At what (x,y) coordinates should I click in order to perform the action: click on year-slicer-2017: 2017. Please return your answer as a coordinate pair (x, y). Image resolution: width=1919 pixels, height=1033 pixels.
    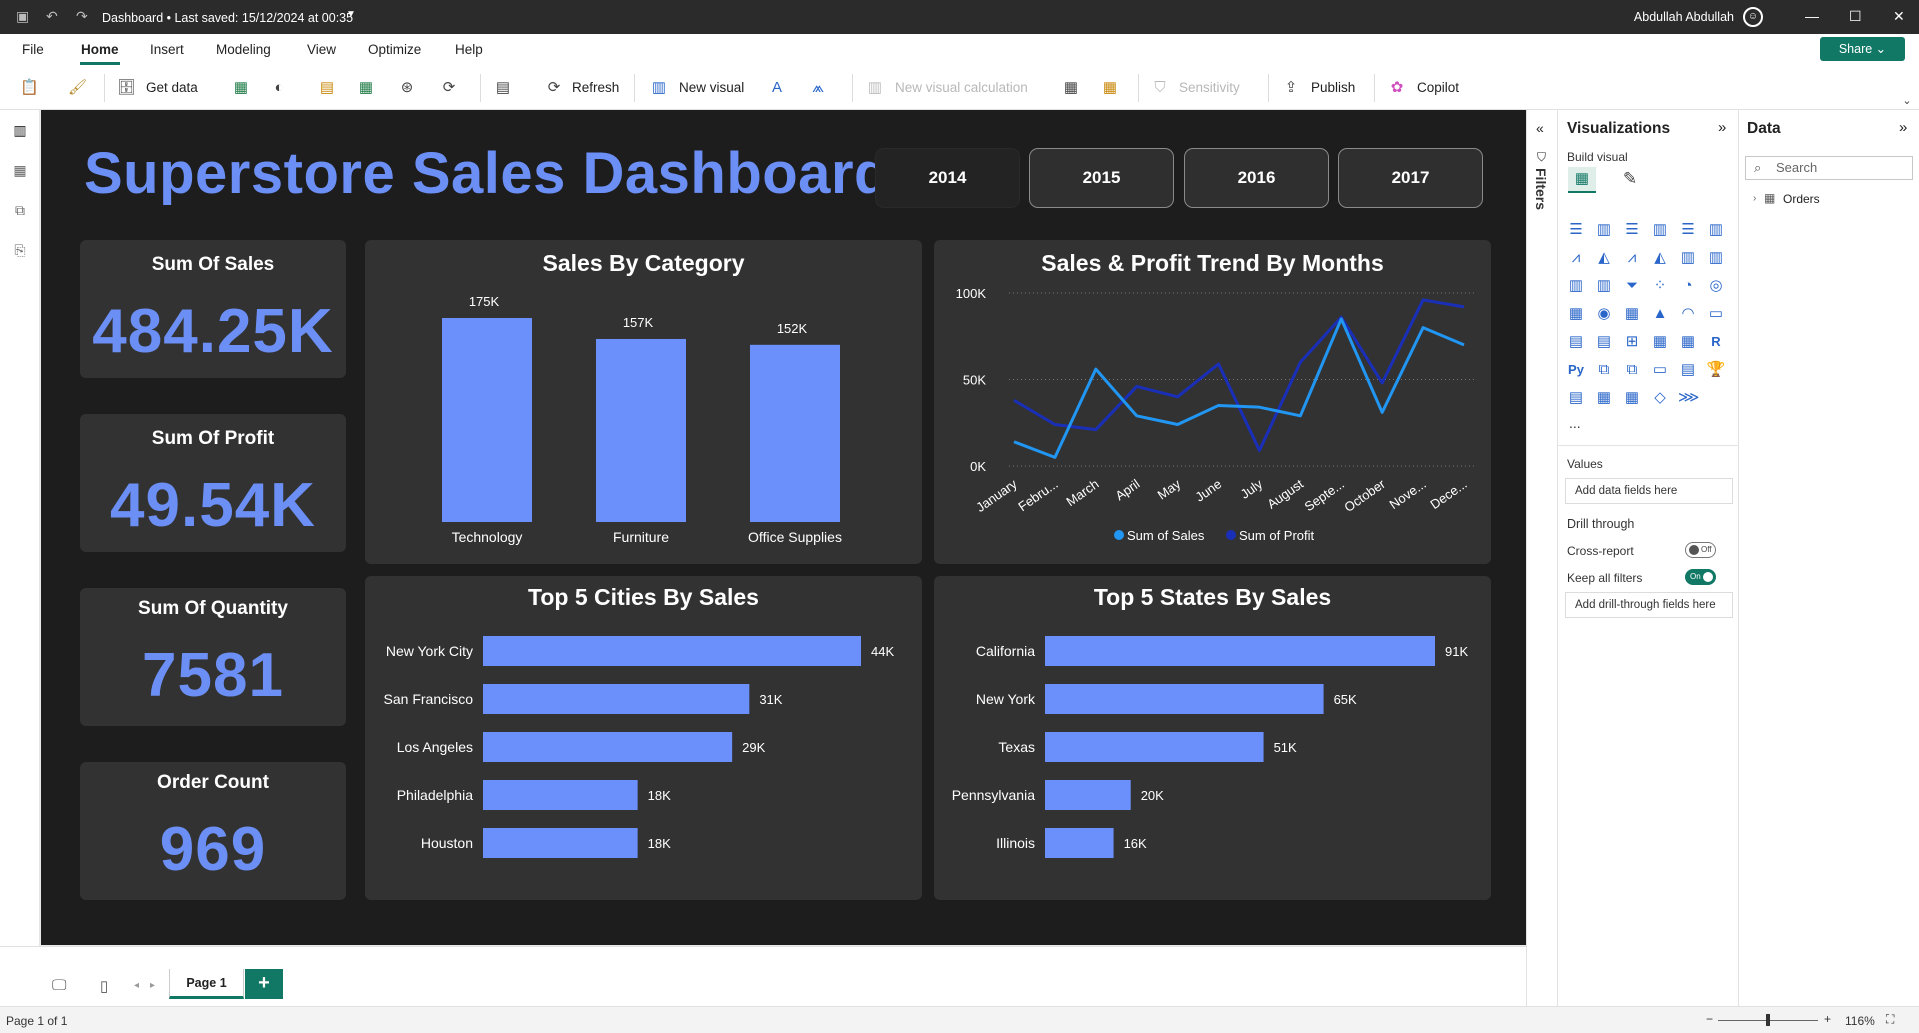
    Looking at the image, I should click on (1410, 178).